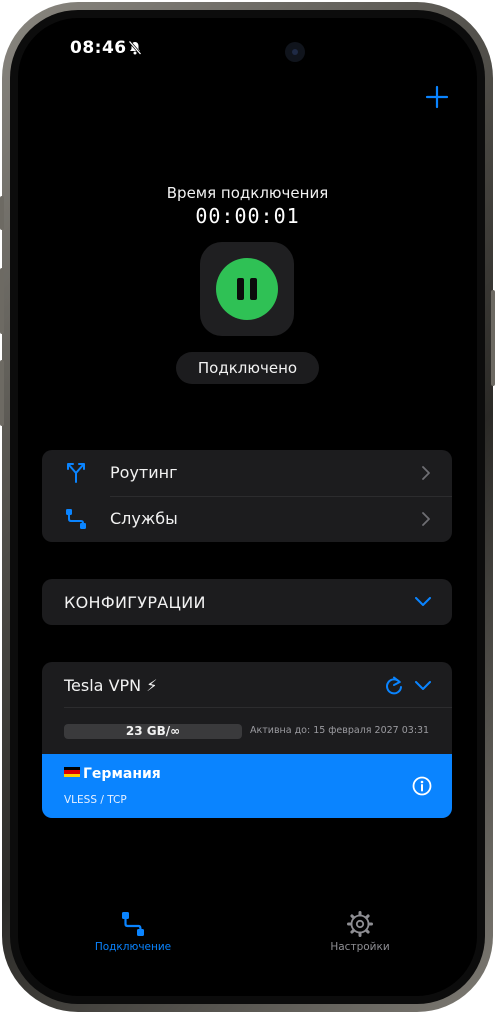 The image size is (495, 1014). I want to click on tab-label: Настройки, so click(360, 947).